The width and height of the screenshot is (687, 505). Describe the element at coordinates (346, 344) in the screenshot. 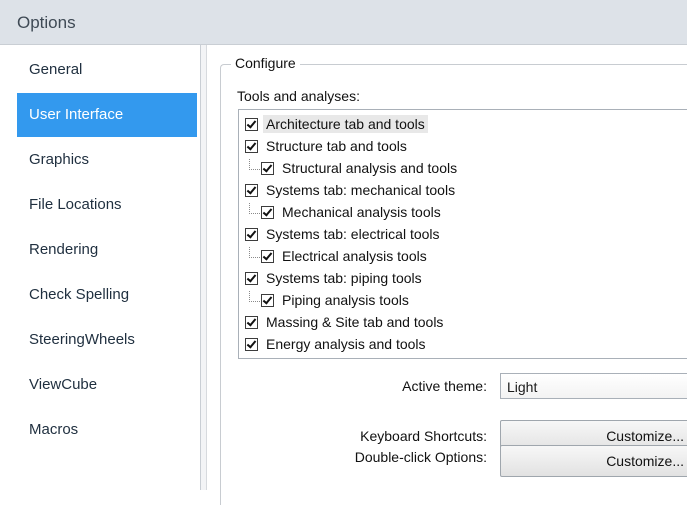

I see `tree-item-label: Energy analysis and tools` at that location.